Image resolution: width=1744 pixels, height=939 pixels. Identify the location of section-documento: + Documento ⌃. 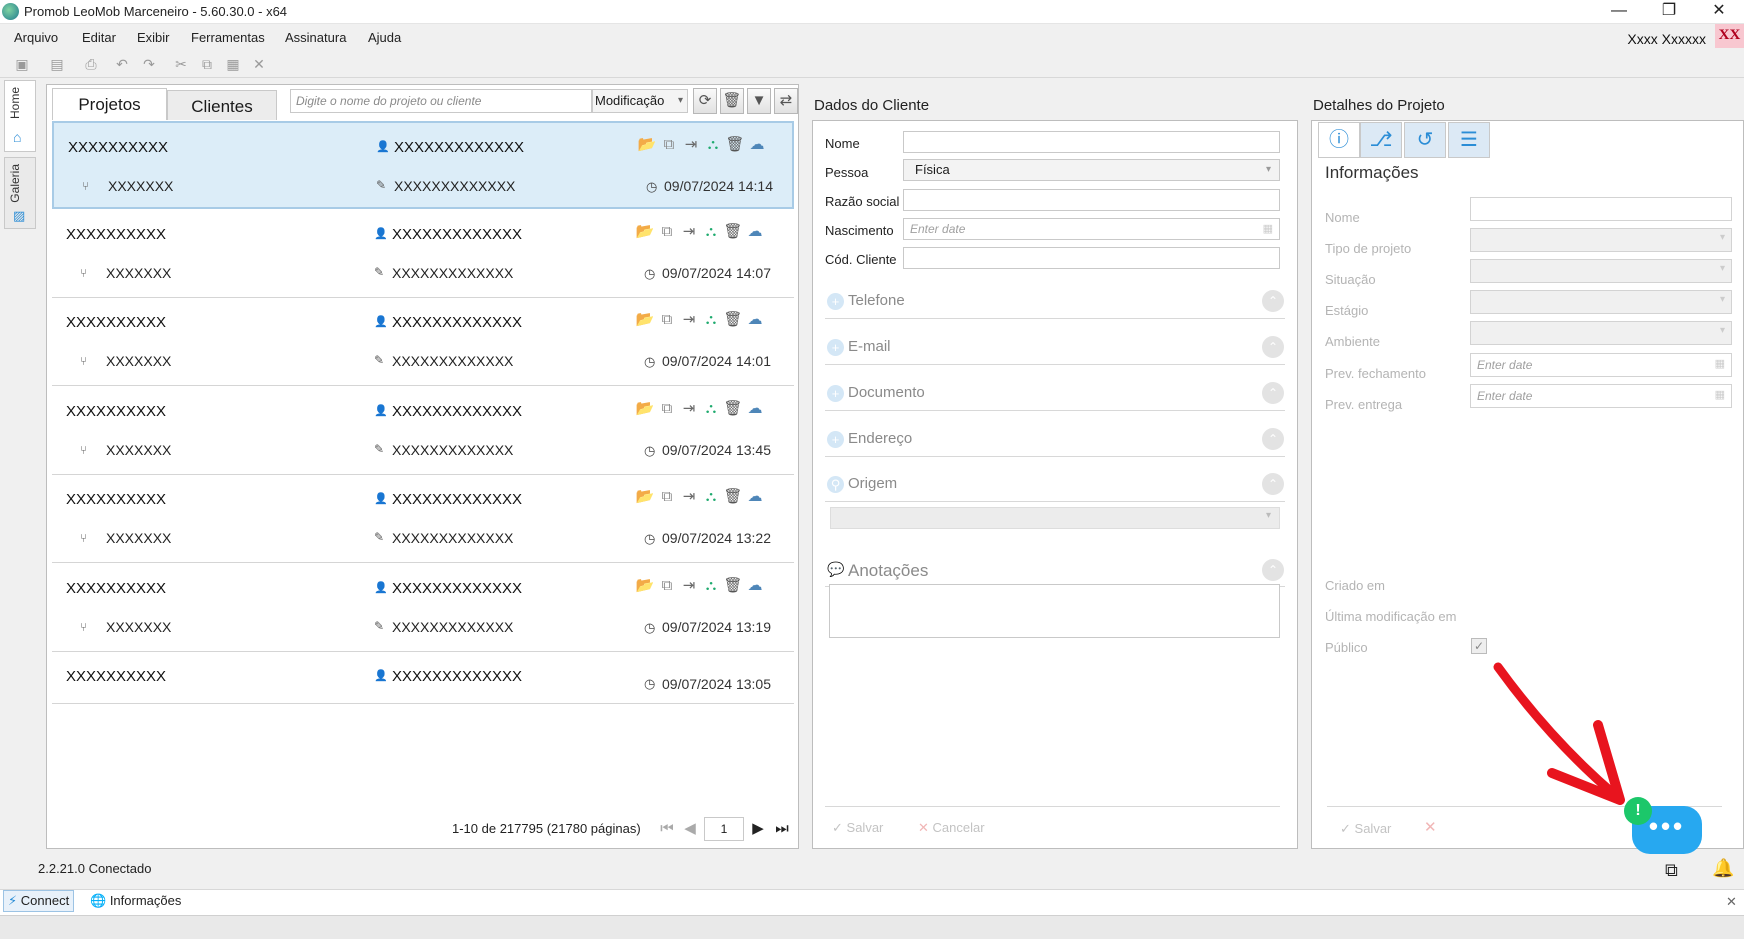
(1055, 394).